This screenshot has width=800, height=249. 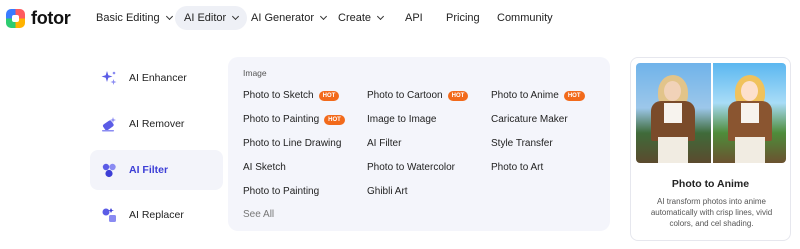 I want to click on nav-basic-editing: Basic Editing, so click(x=134, y=18).